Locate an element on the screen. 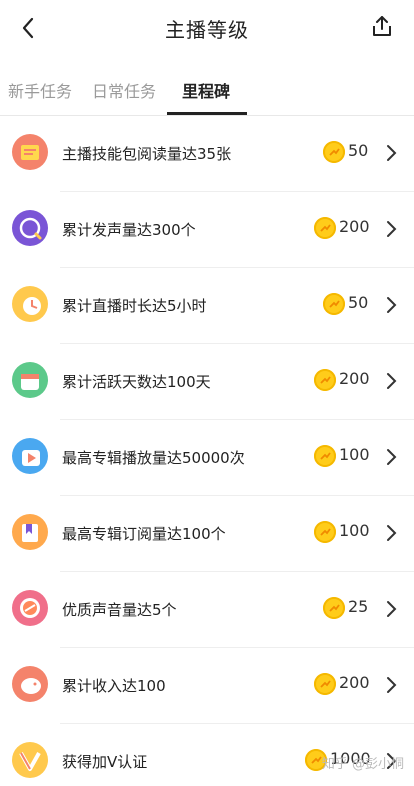 This screenshot has width=414, height=786. tab-daily-tasks: 日常任务 is located at coordinates (124, 90).